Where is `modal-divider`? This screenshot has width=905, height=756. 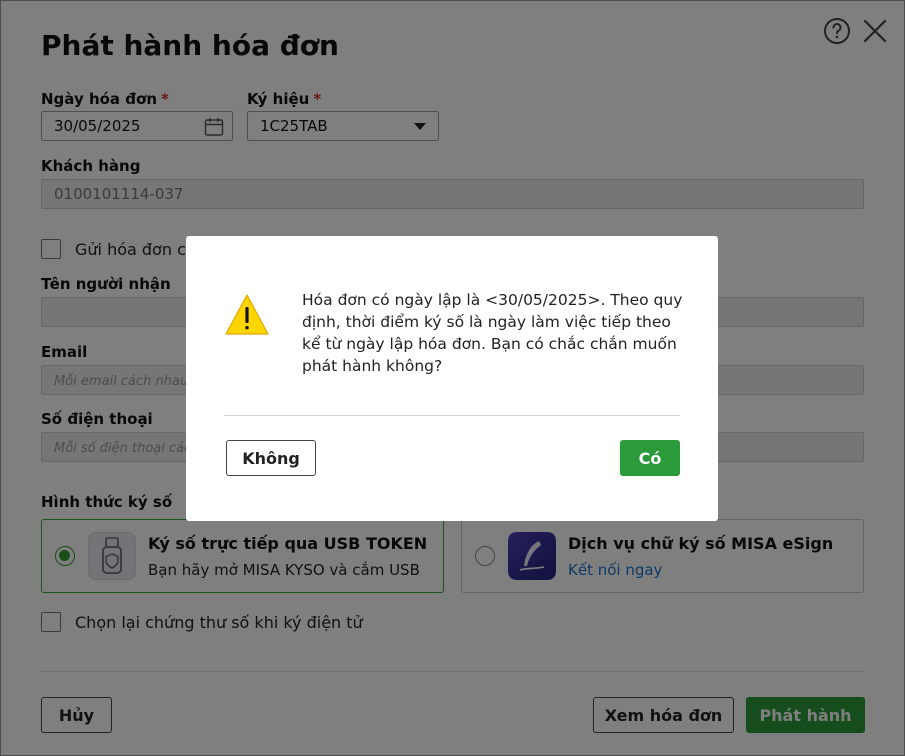 modal-divider is located at coordinates (452, 415).